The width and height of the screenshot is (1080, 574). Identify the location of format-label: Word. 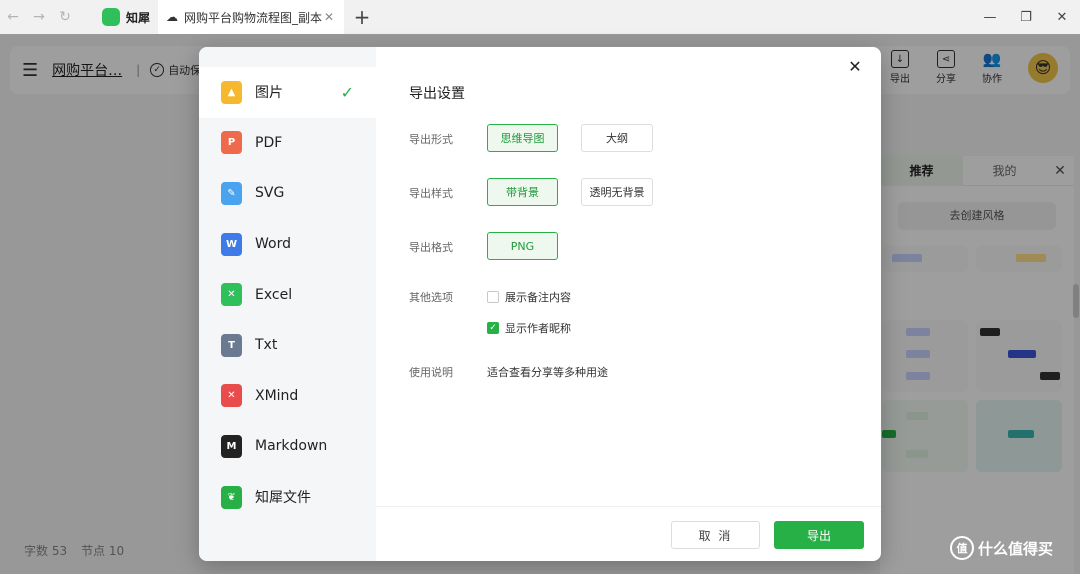
(273, 244).